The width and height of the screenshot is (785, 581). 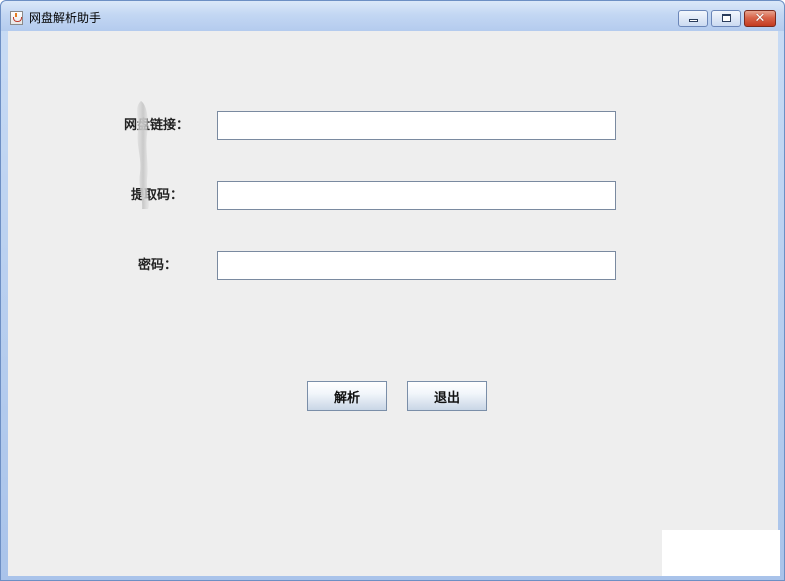 I want to click on minimize-button, so click(x=693, y=18).